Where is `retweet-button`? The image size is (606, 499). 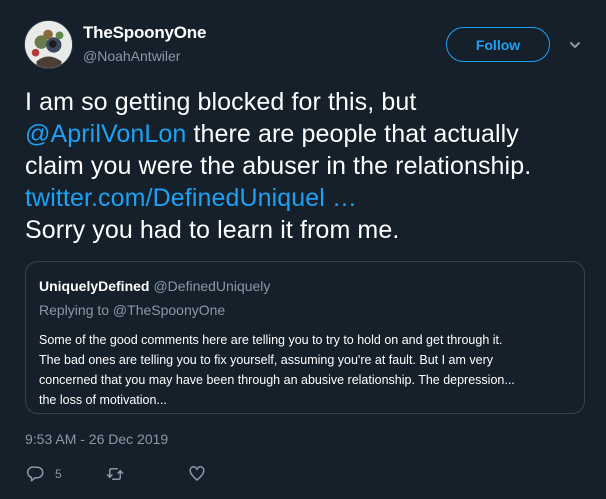
retweet-button is located at coordinates (115, 474).